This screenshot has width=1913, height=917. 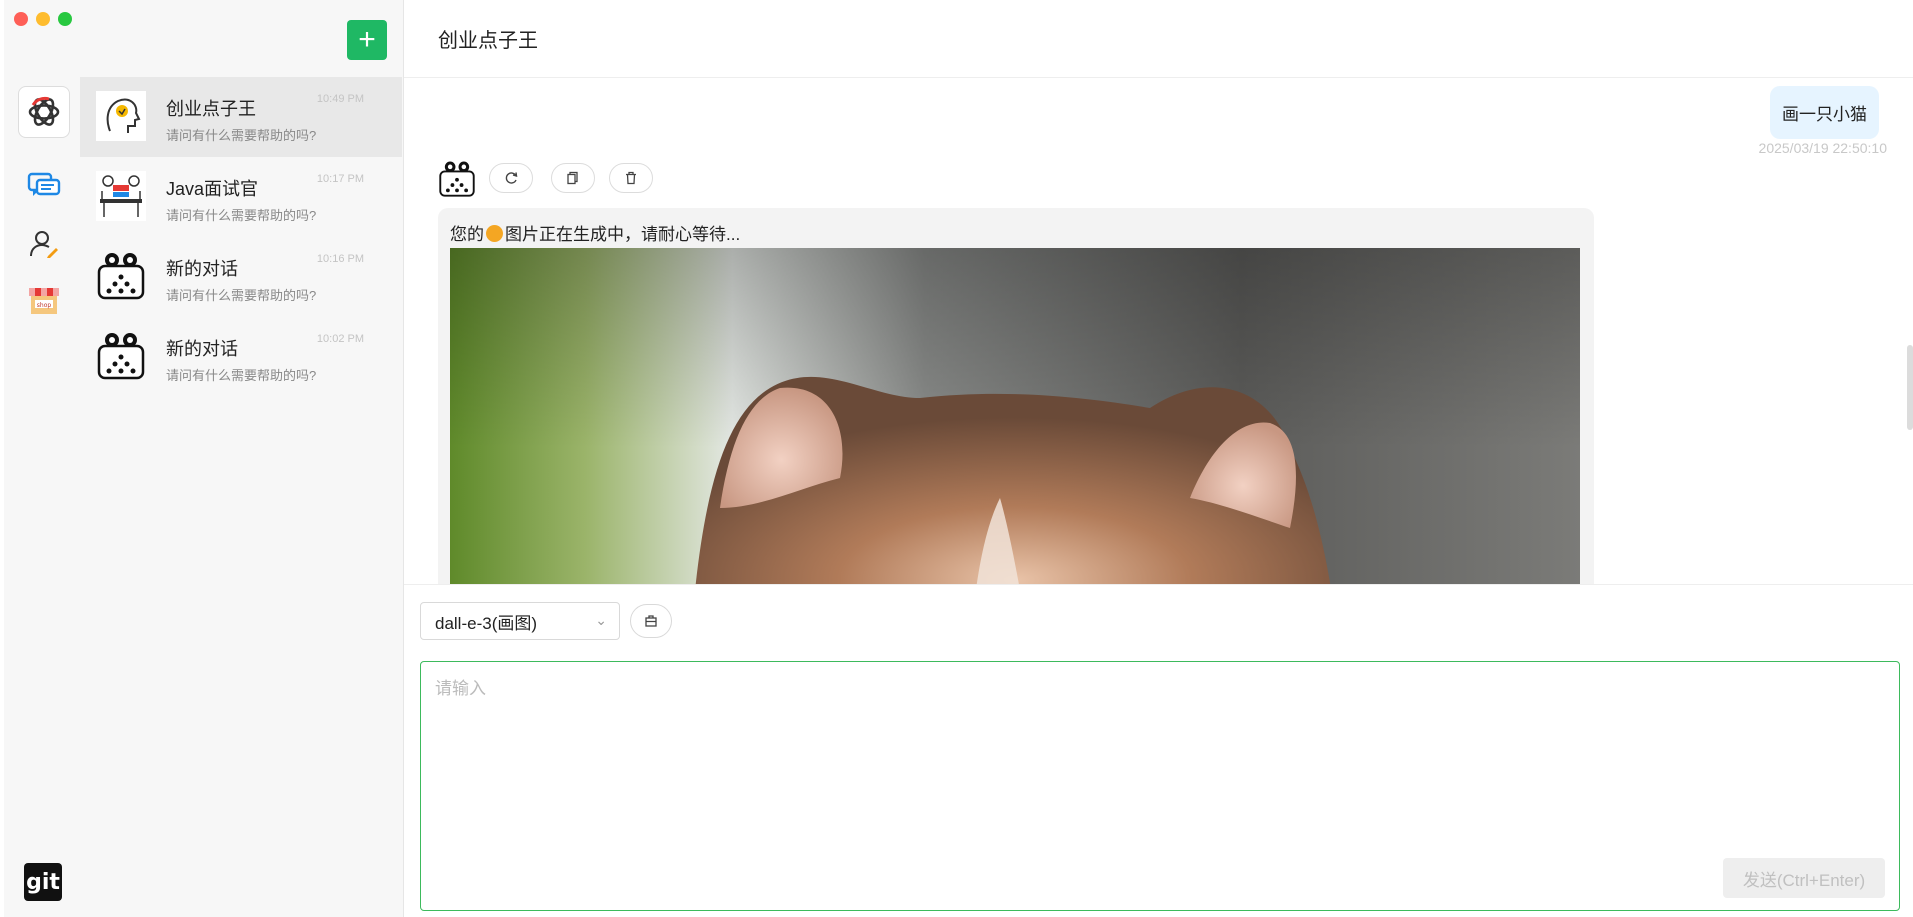 I want to click on maximize-window-button, so click(x=65, y=19).